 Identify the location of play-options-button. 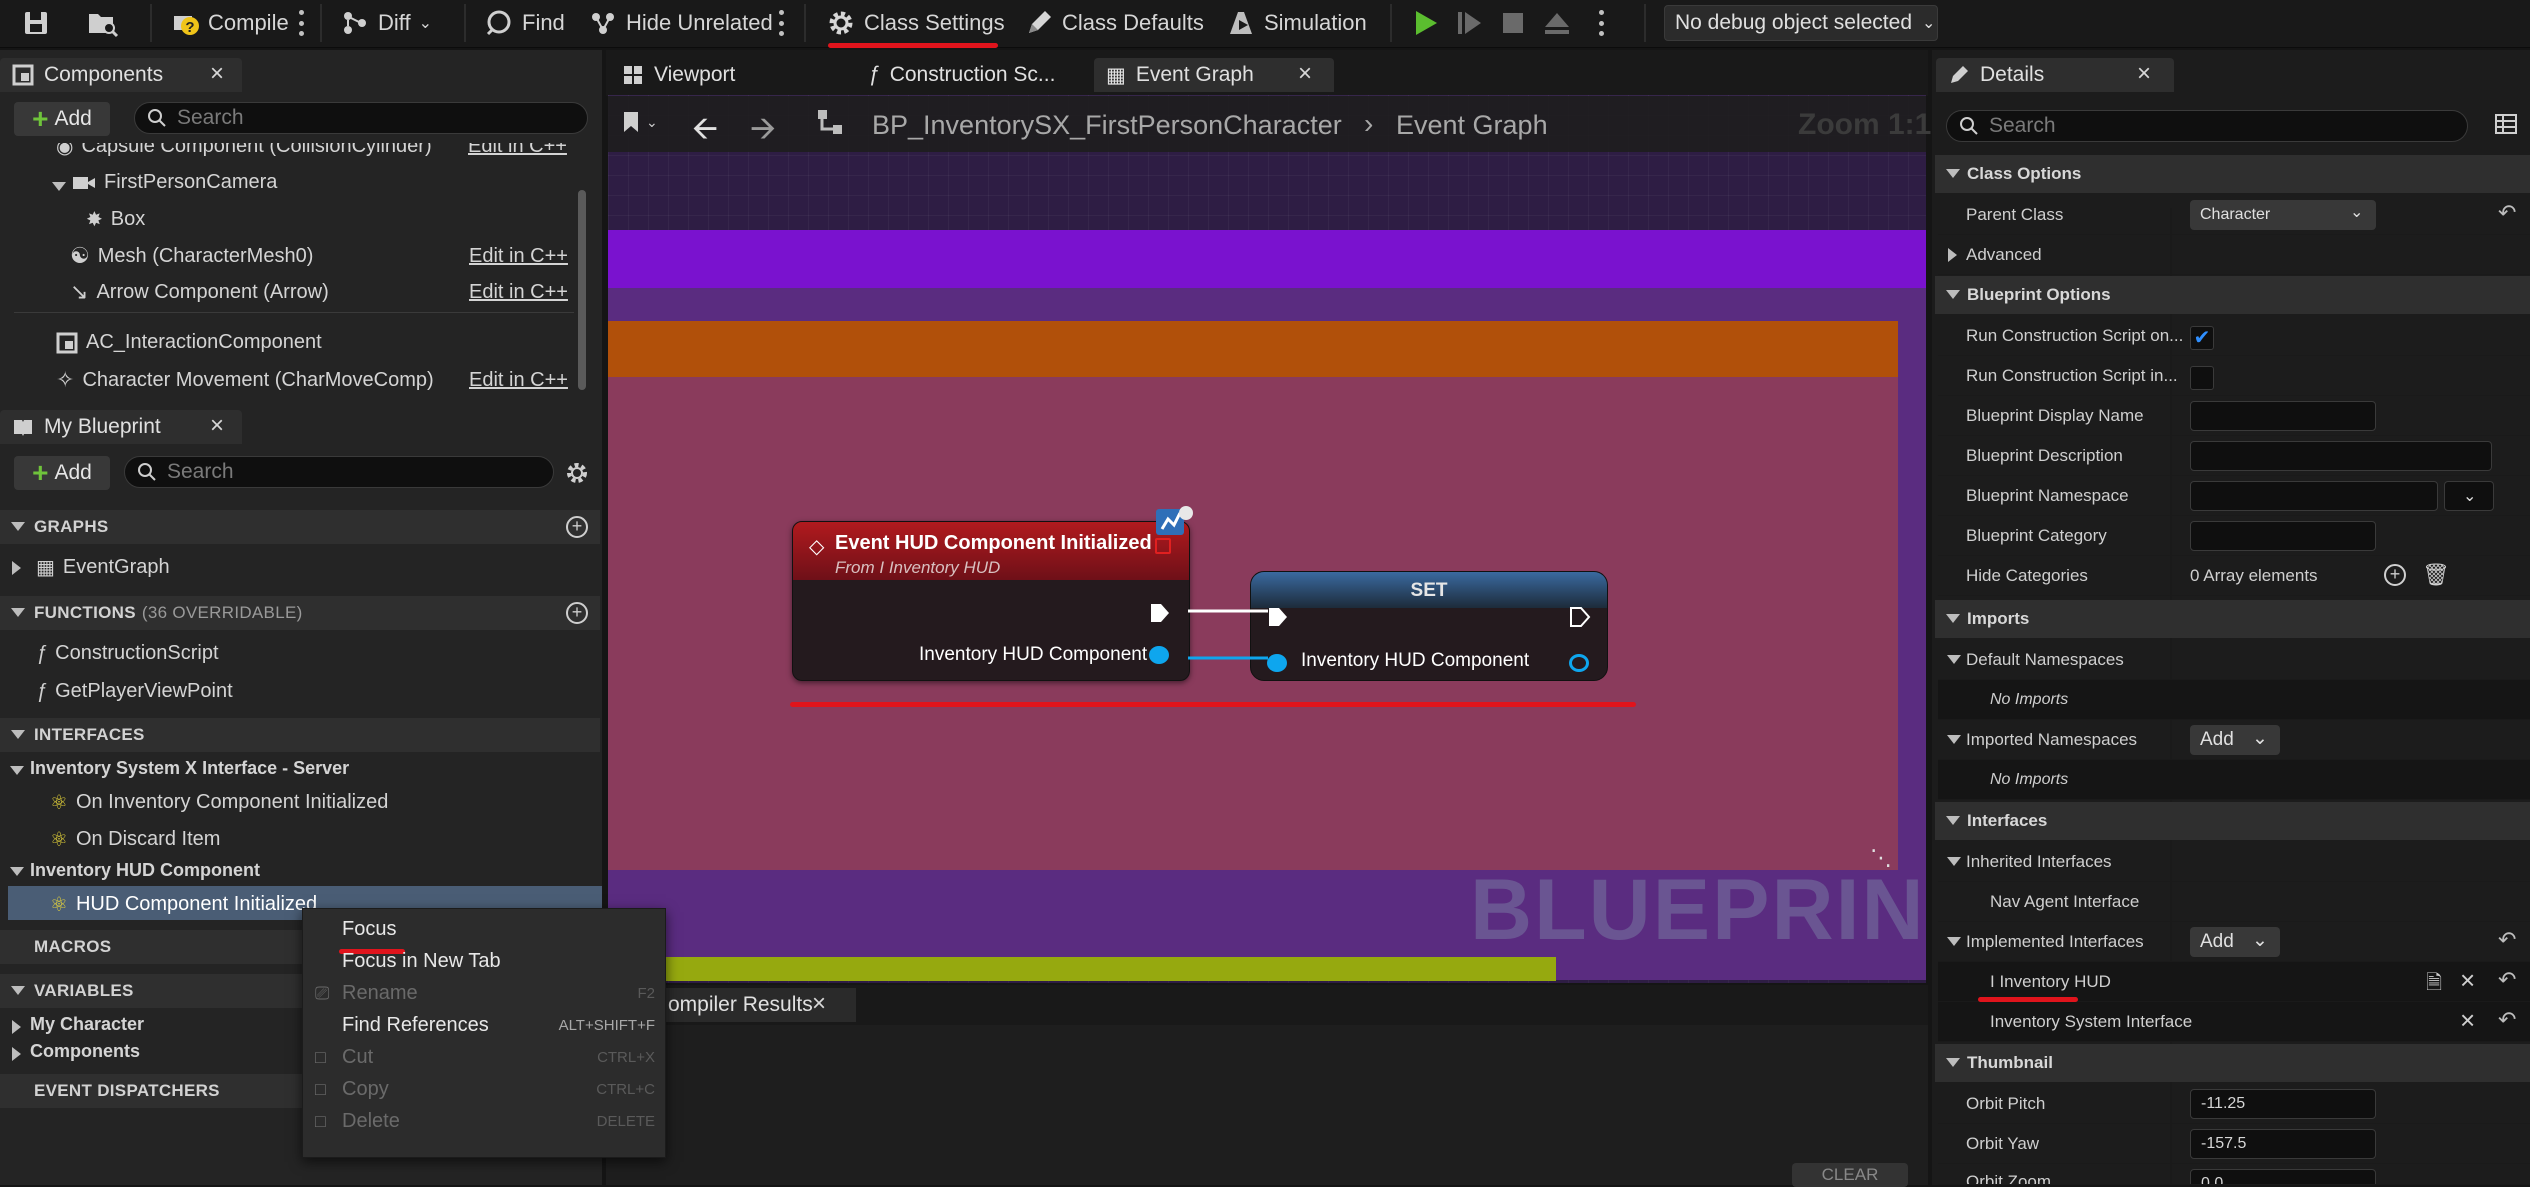
(1601, 23).